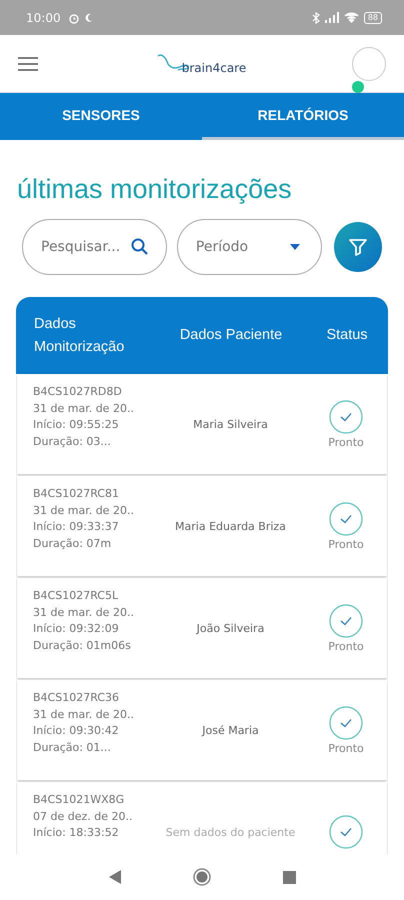 The height and width of the screenshot is (900, 404). What do you see at coordinates (373, 18) in the screenshot?
I see `battery-indicator: 88` at bounding box center [373, 18].